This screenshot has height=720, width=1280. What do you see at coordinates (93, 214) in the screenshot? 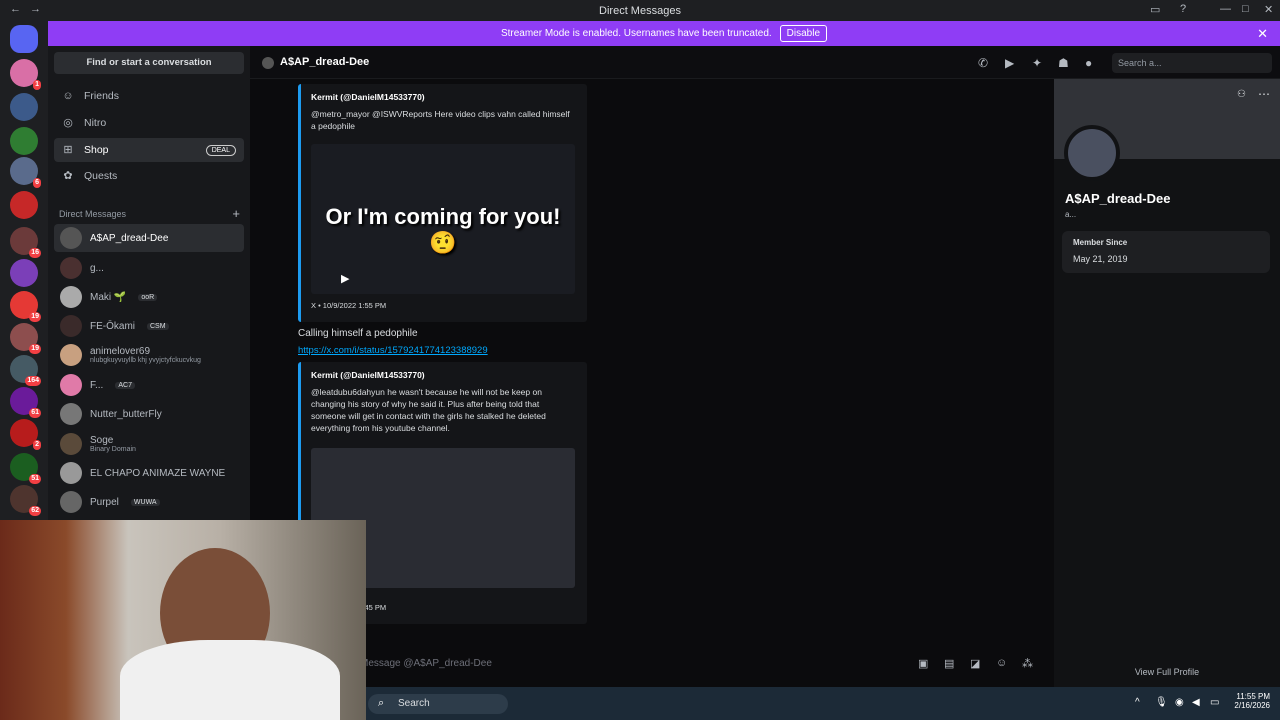
I see `dm-header: Direct Messages` at bounding box center [93, 214].